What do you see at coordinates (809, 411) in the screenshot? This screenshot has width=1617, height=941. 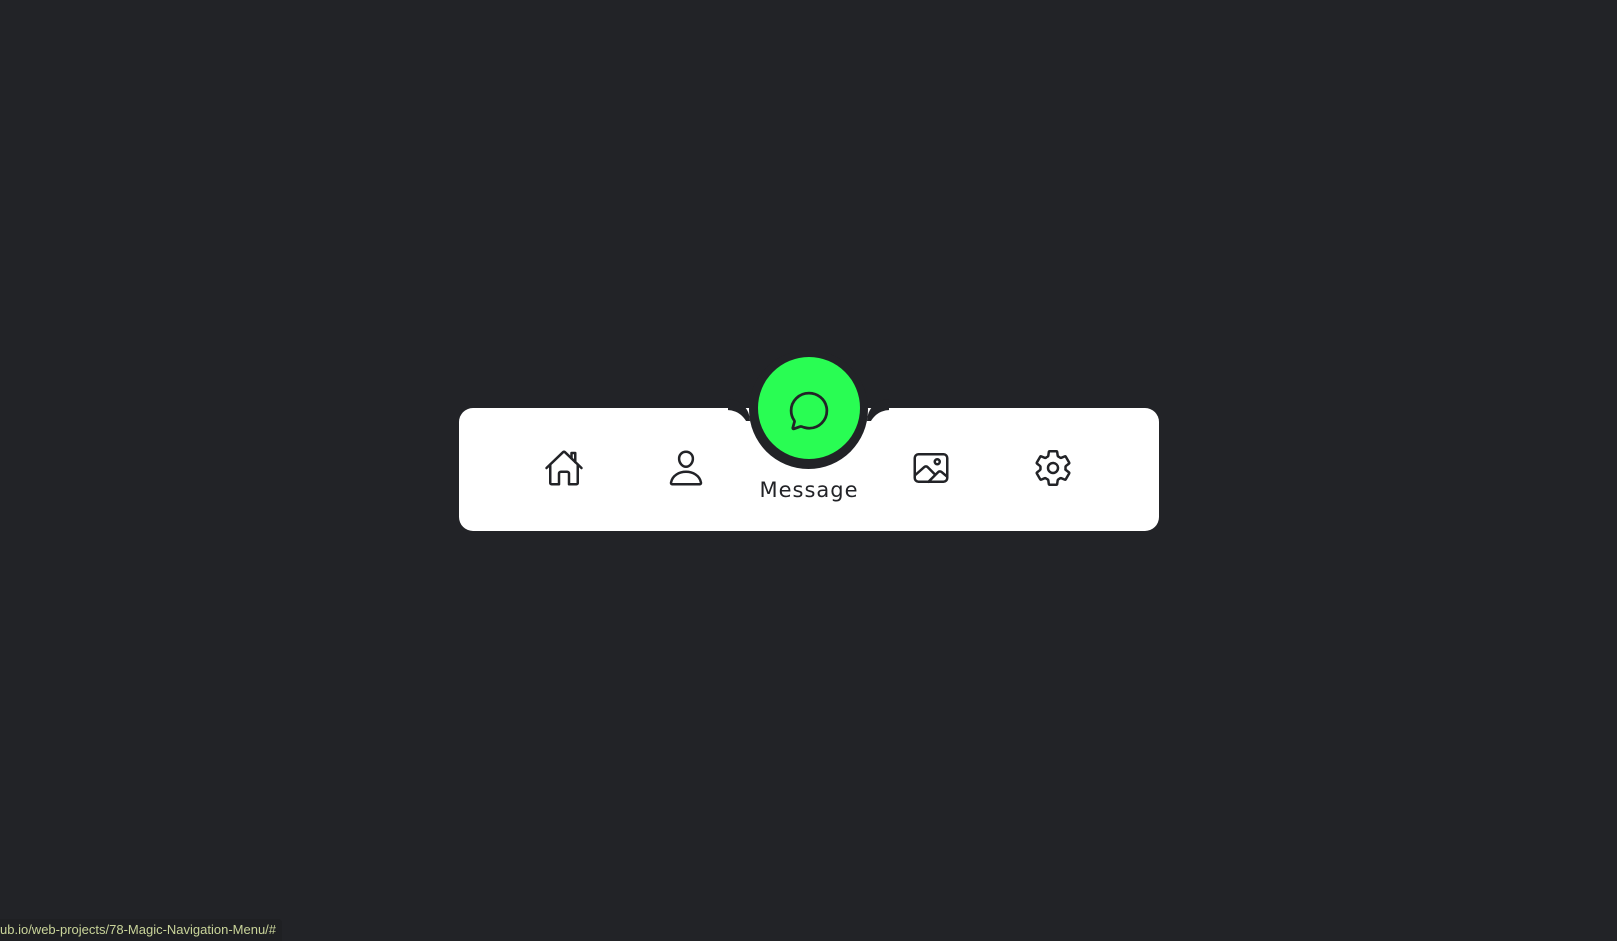 I see `chat-icon` at bounding box center [809, 411].